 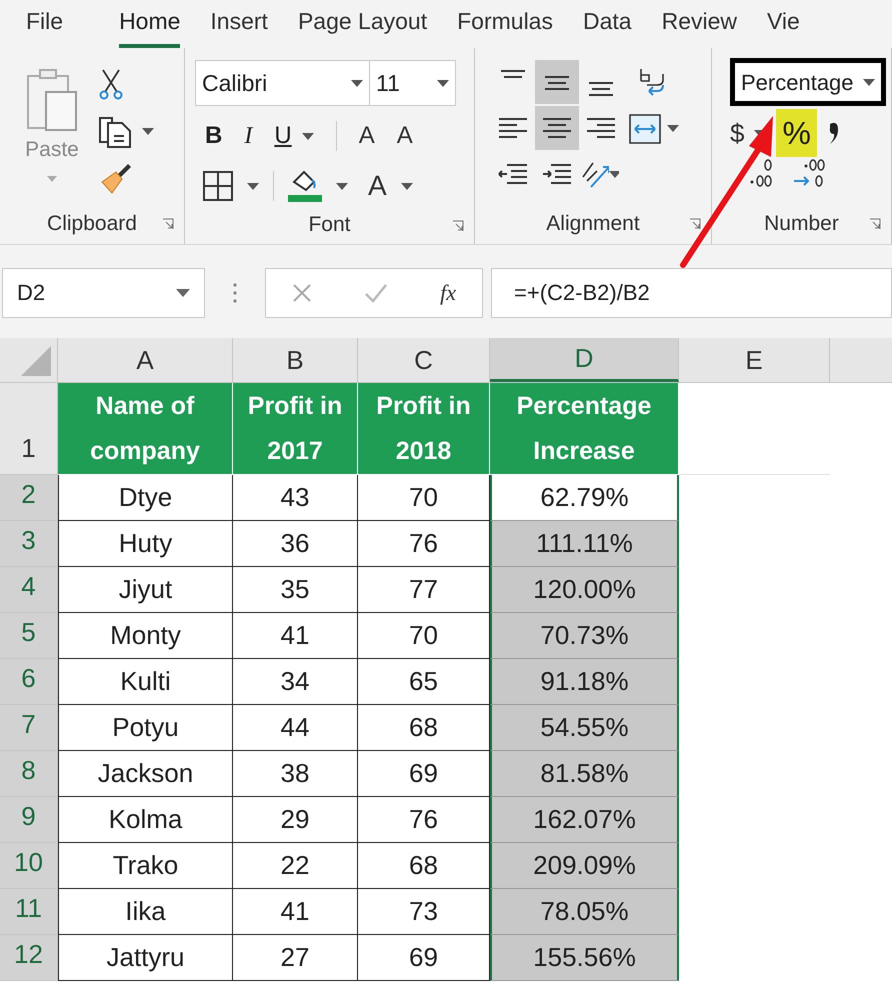 What do you see at coordinates (145, 498) in the screenshot?
I see `table-cell: Dtye` at bounding box center [145, 498].